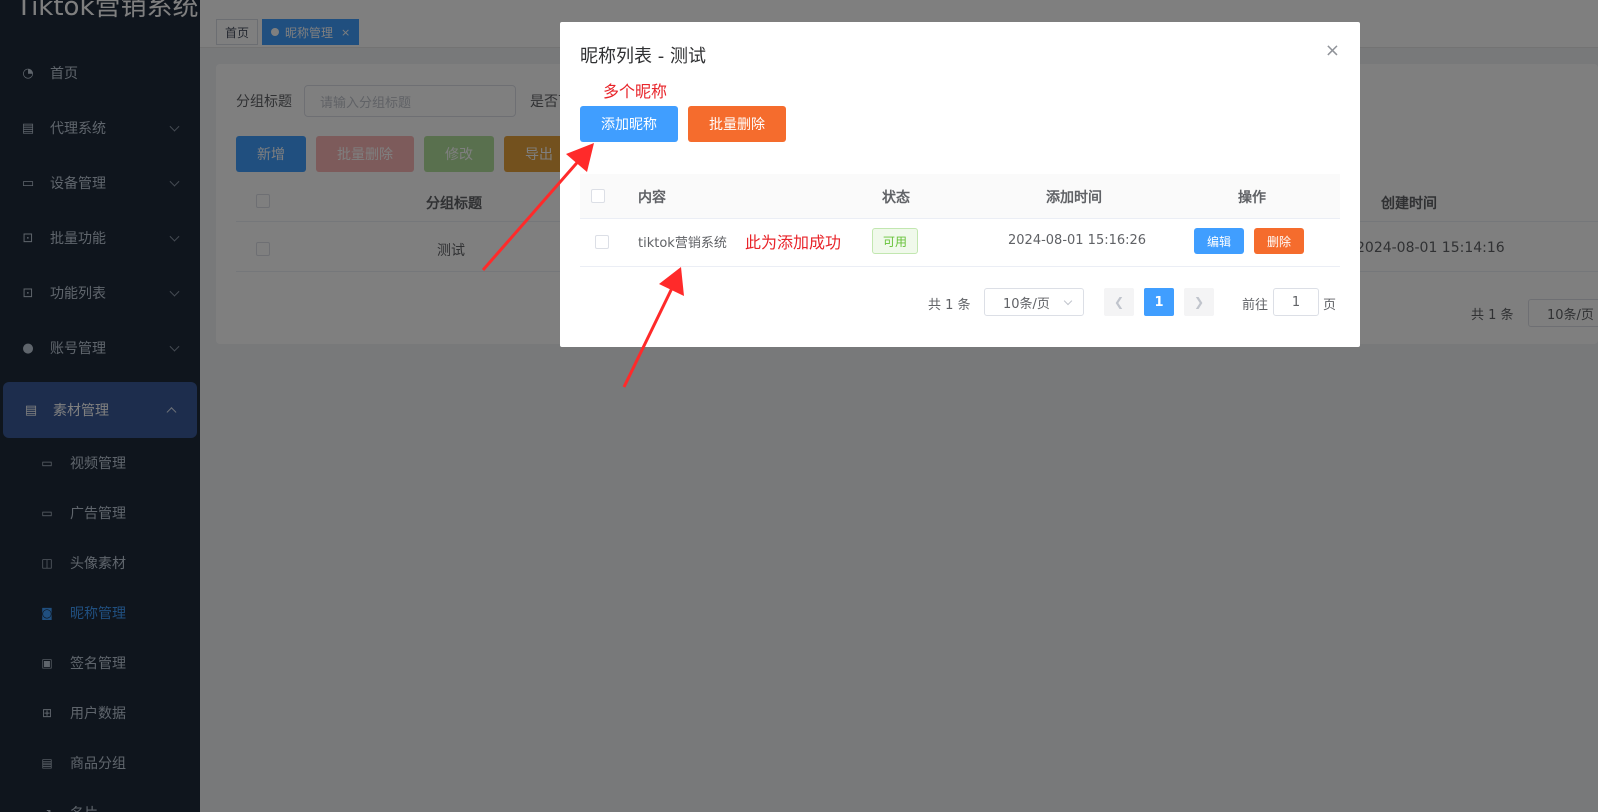 The height and width of the screenshot is (812, 1598). What do you see at coordinates (598, 196) in the screenshot?
I see `select-all-checkbox` at bounding box center [598, 196].